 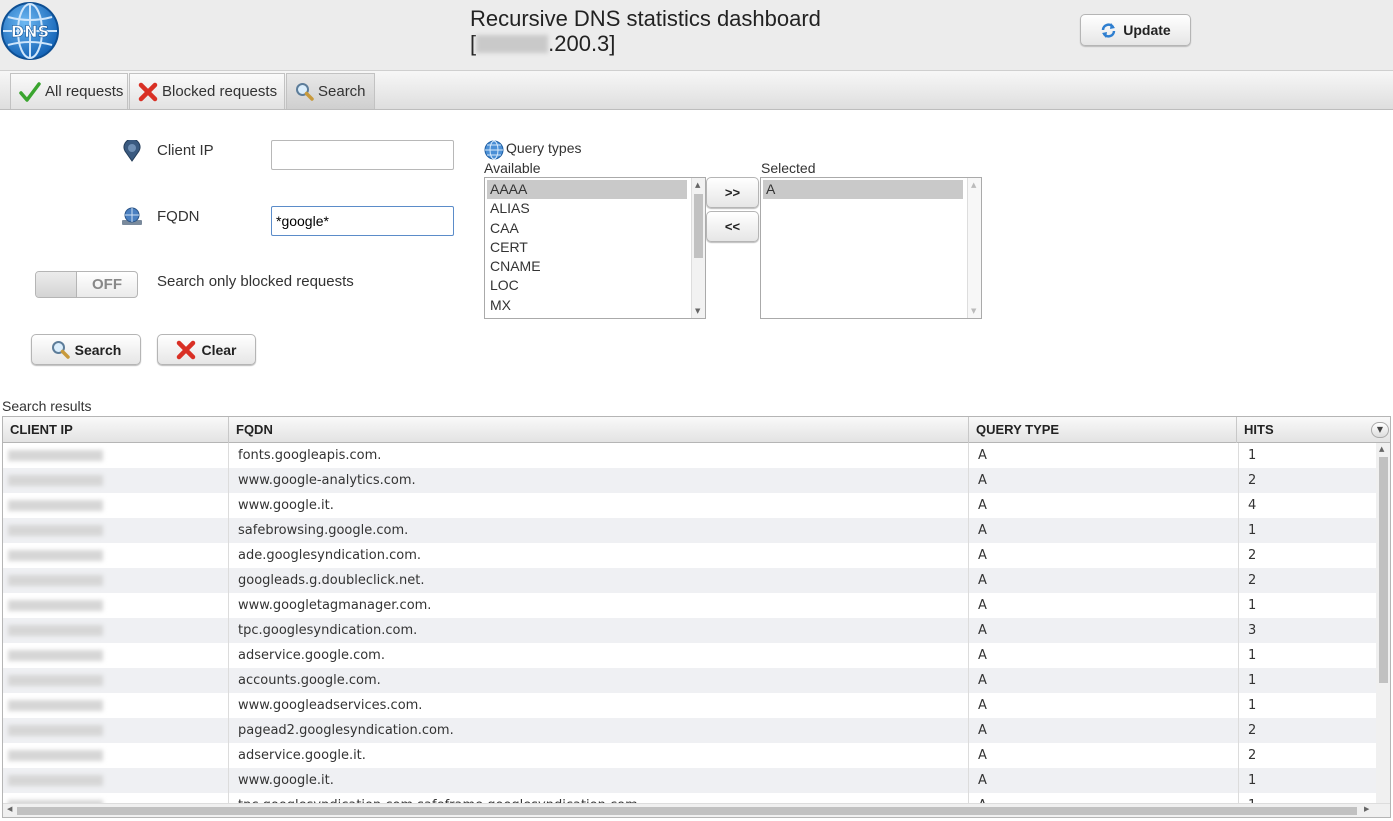 I want to click on table-row: googleads.g.doubleclick.net. A 2, so click(x=689, y=580).